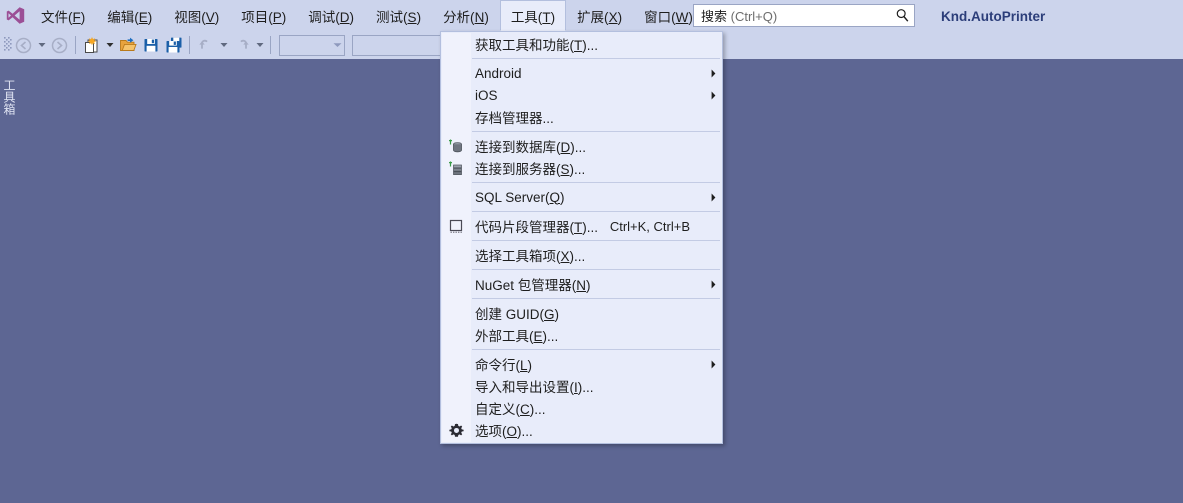 This screenshot has height=503, width=1183. Describe the element at coordinates (804, 15) in the screenshot. I see `search-input: 搜索 (Ctrl+Q)` at that location.